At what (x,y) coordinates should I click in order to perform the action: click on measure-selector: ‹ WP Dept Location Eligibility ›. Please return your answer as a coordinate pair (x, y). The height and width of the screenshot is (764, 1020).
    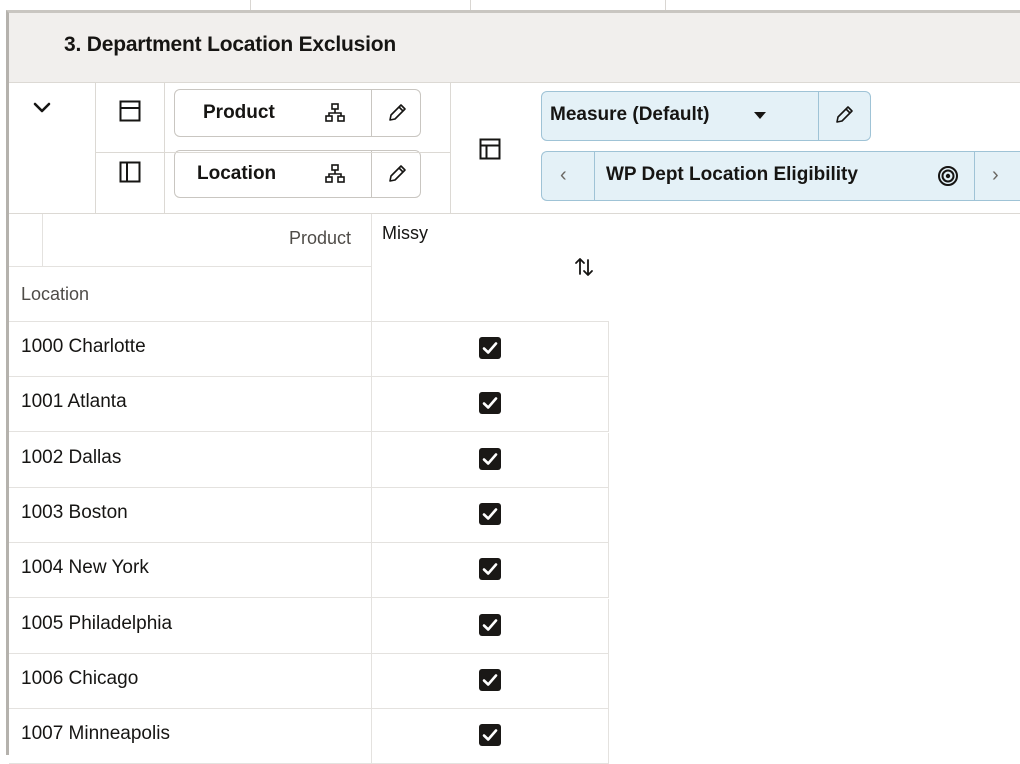
    Looking at the image, I should click on (780, 176).